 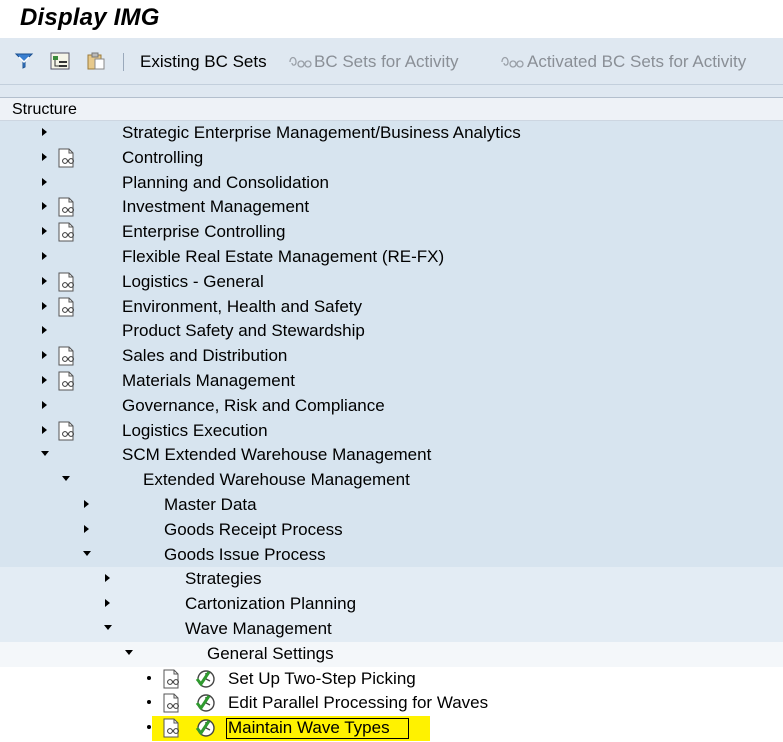 What do you see at coordinates (309, 728) in the screenshot?
I see `tree-node-label: Maintain Wave Types` at bounding box center [309, 728].